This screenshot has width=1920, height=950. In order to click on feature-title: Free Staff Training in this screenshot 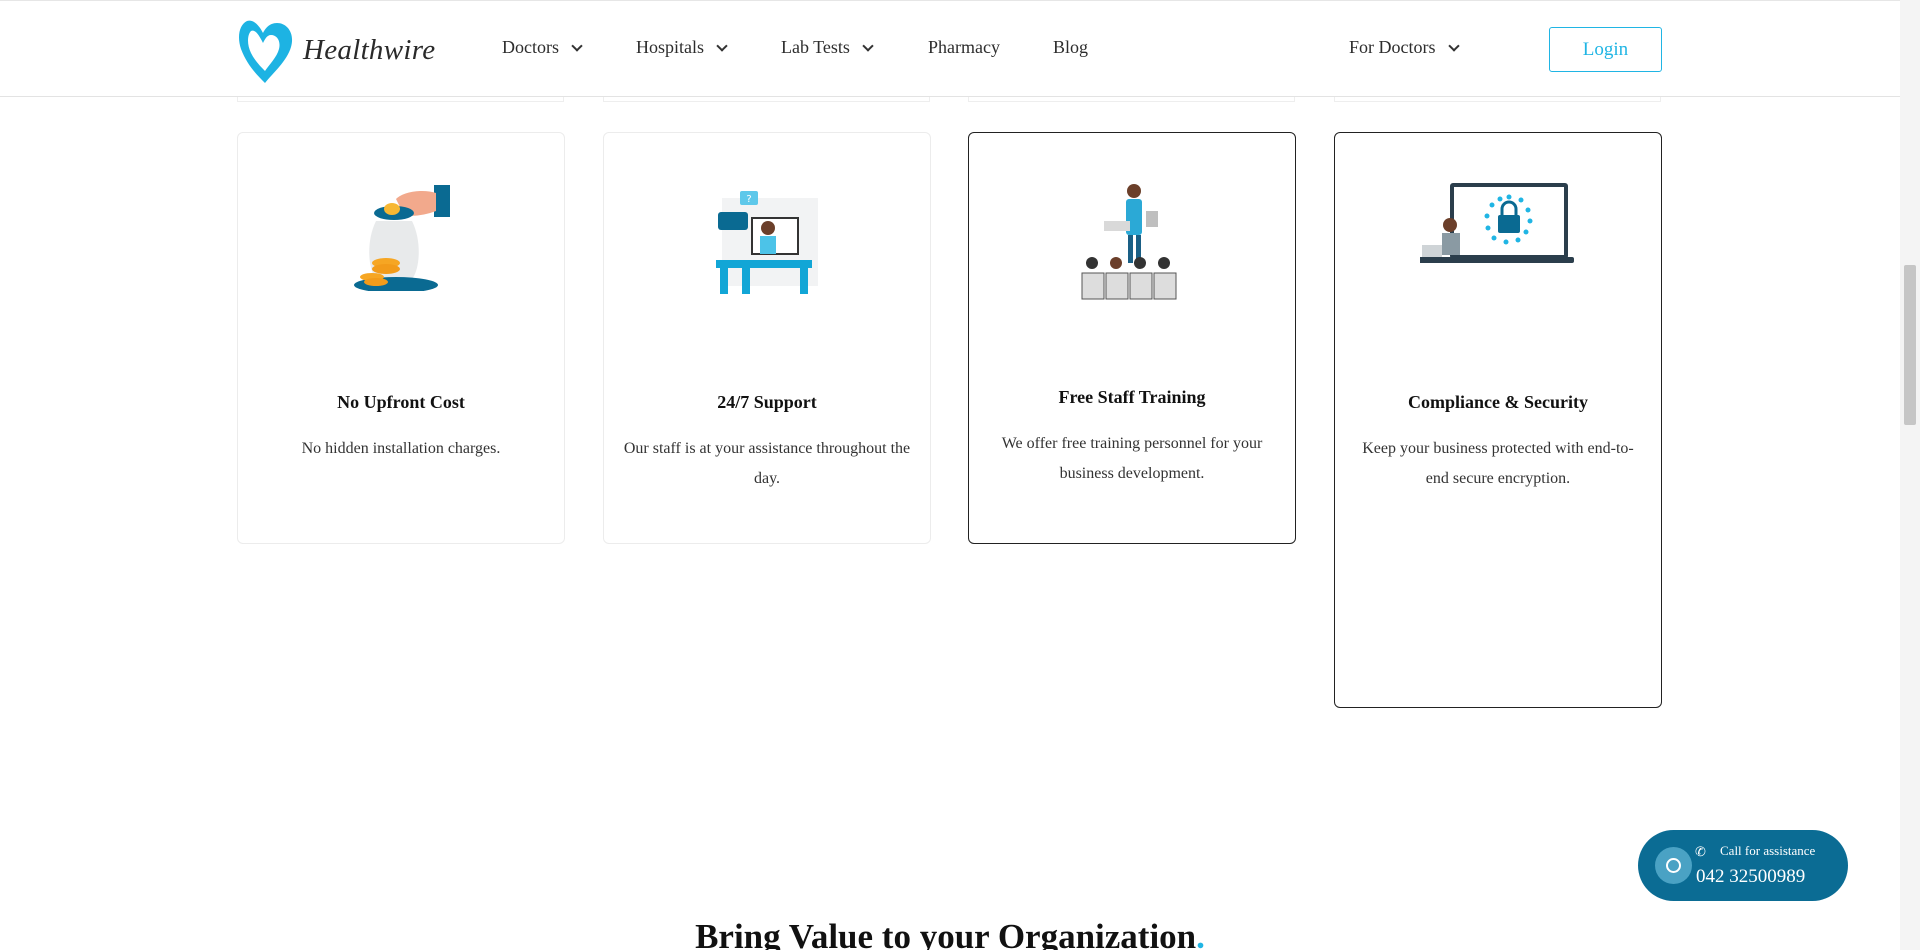, I will do `click(1132, 397)`.